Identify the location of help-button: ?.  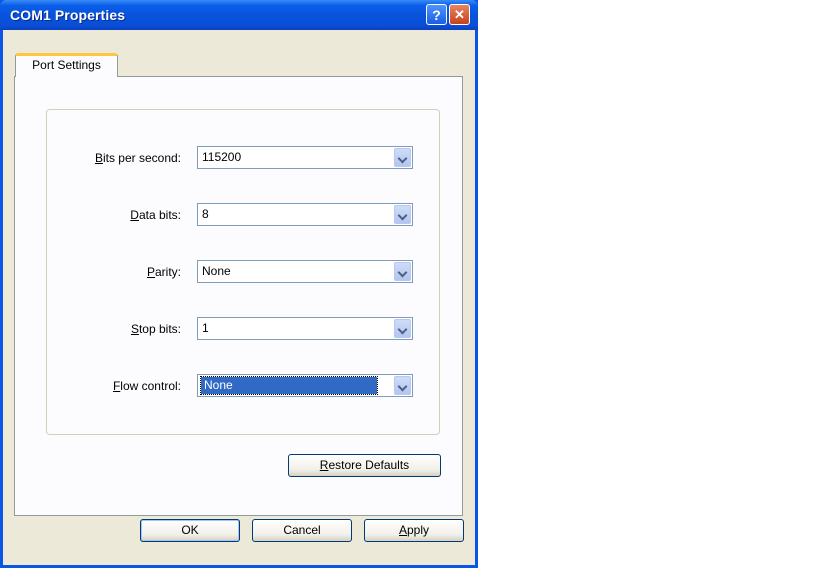
(436, 14).